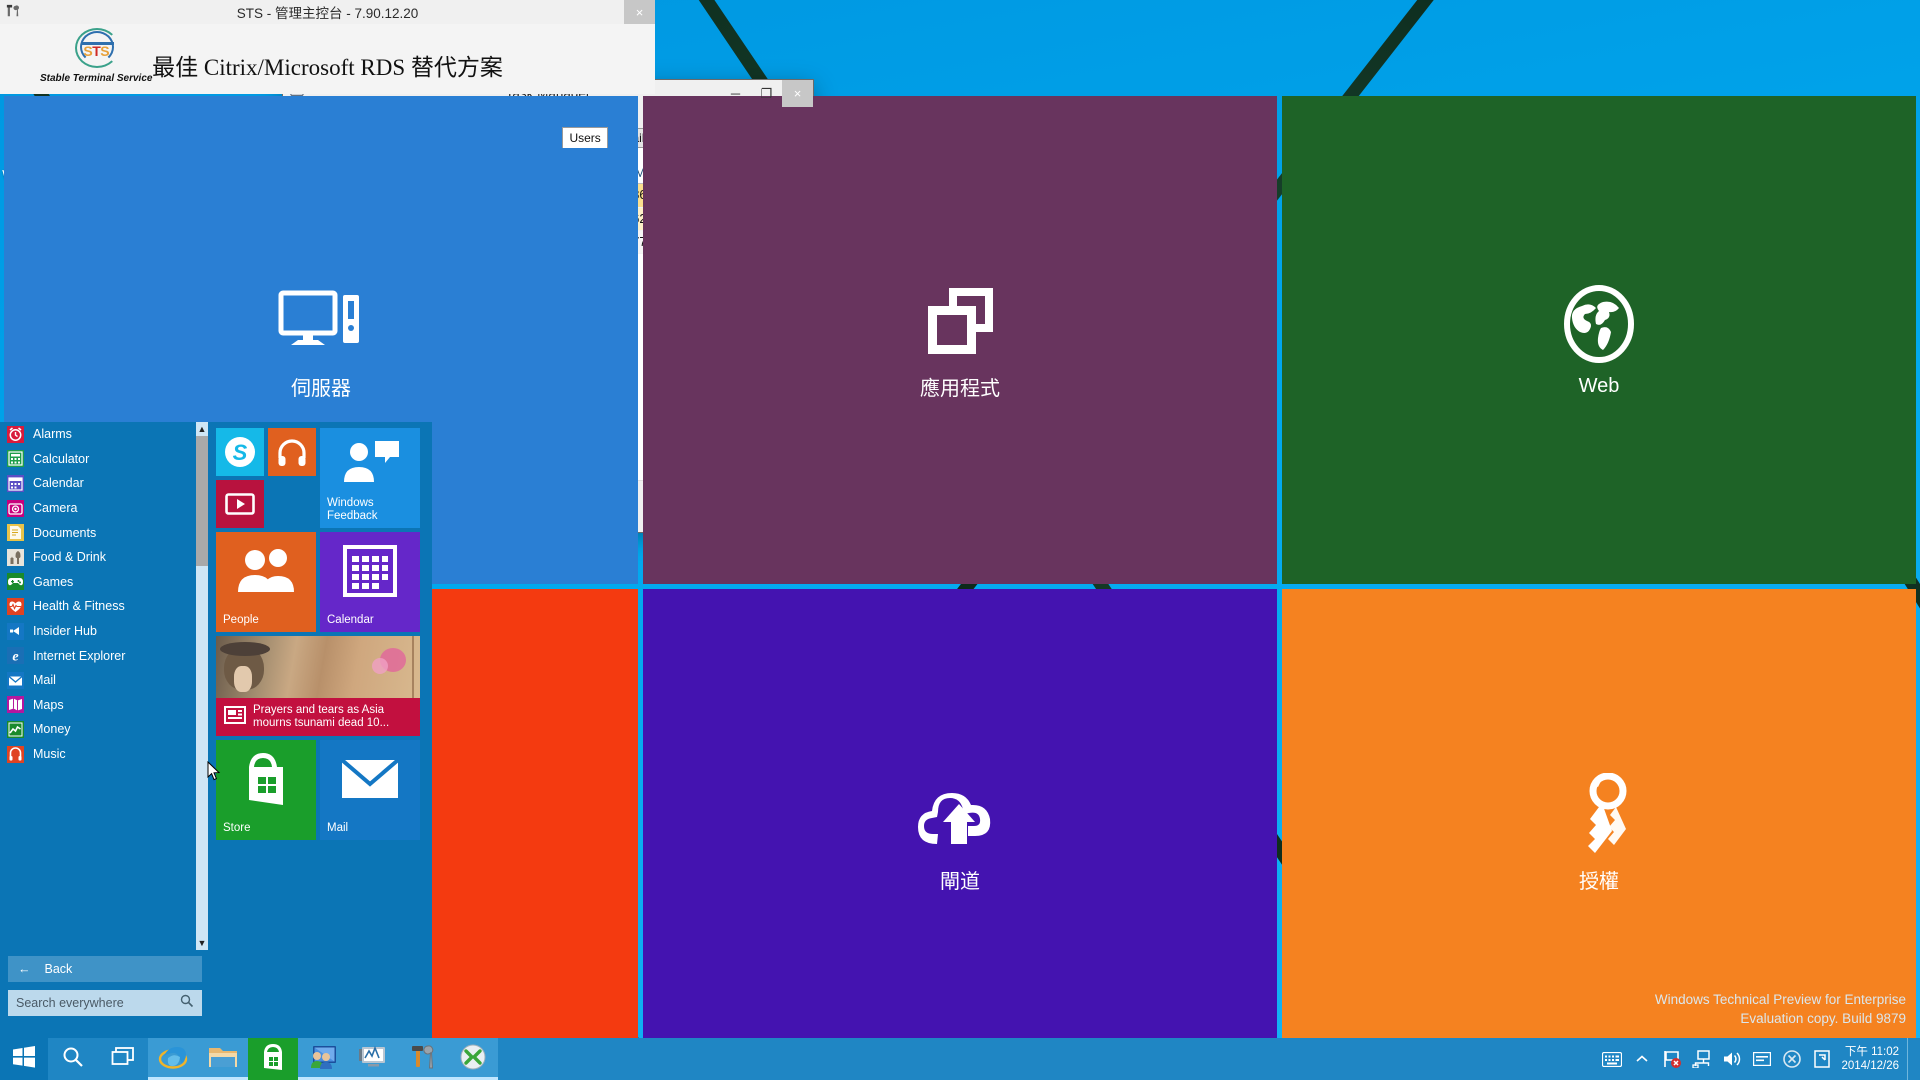 The image size is (1920, 1080). What do you see at coordinates (98, 729) in the screenshot?
I see `start-menu-app-money: Money` at bounding box center [98, 729].